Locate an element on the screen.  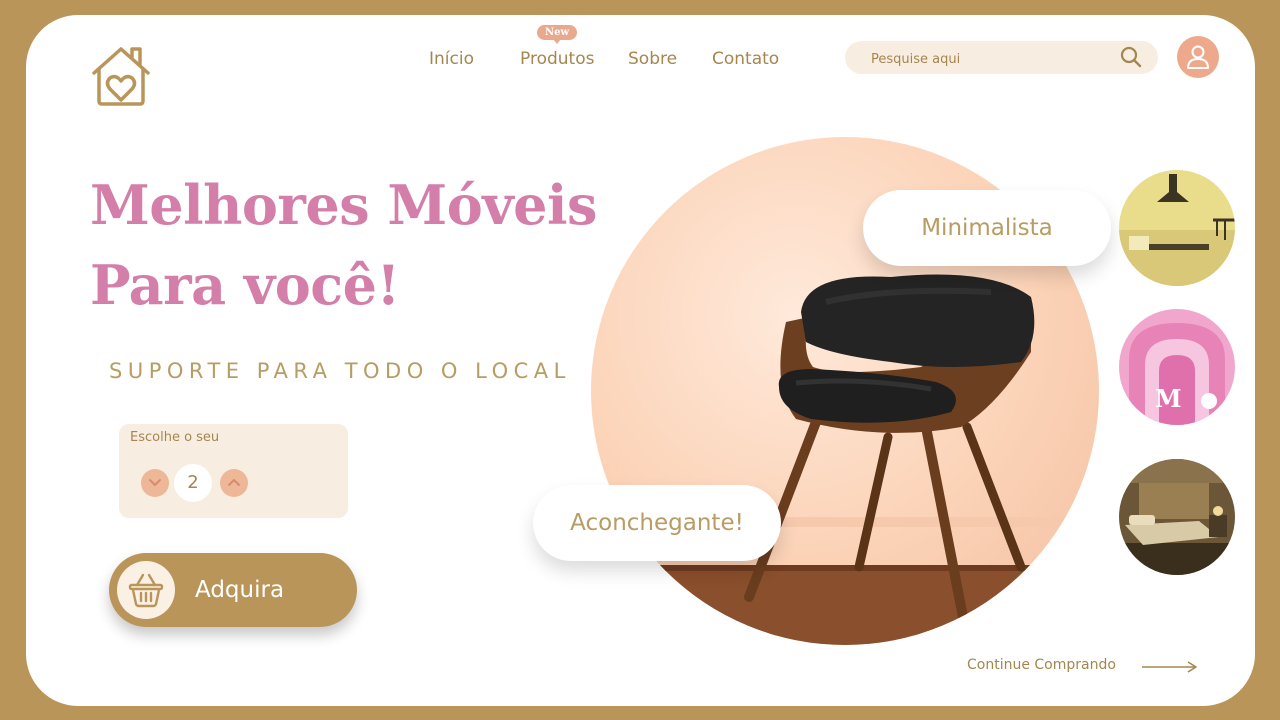
quantity-stepper: Escolhe o seu 2 is located at coordinates (233, 471).